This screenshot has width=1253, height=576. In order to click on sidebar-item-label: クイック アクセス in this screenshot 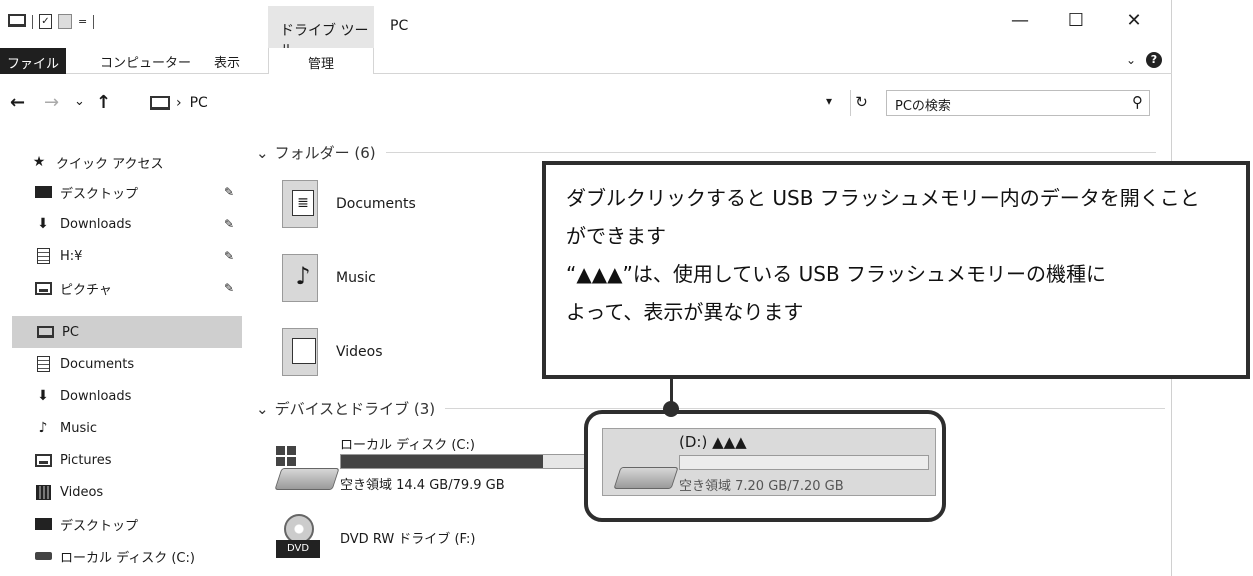, I will do `click(110, 164)`.